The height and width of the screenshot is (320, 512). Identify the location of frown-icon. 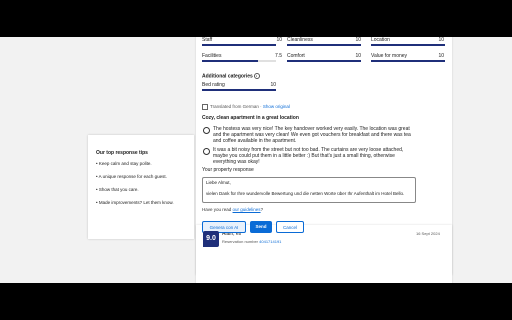
(206, 151).